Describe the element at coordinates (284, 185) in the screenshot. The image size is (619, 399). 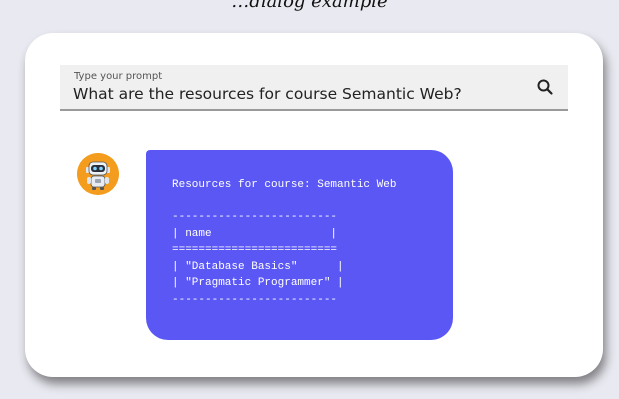
I see `response-title: Resources for course: Semantic Web` at that location.